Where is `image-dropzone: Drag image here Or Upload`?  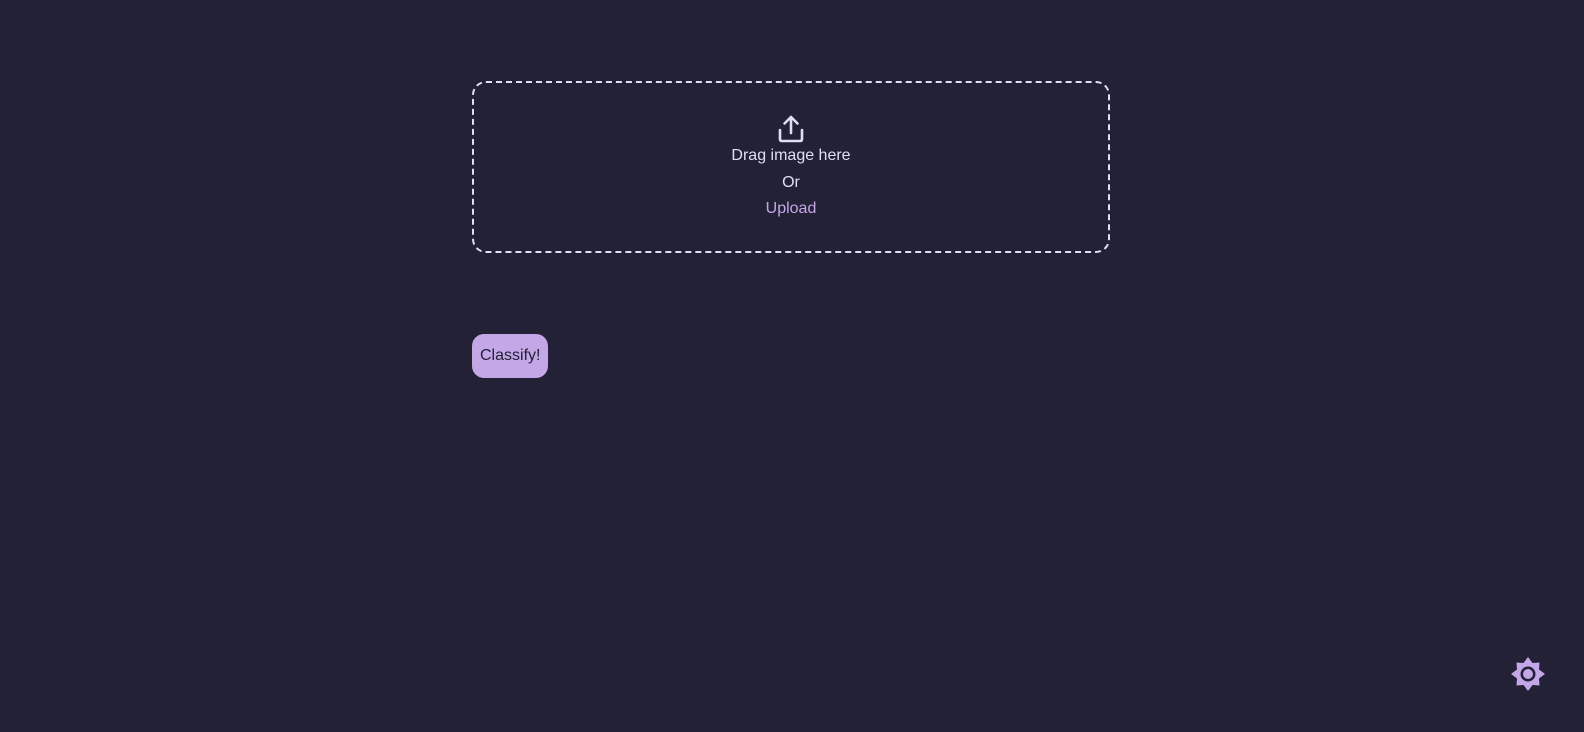
image-dropzone: Drag image here Or Upload is located at coordinates (791, 167).